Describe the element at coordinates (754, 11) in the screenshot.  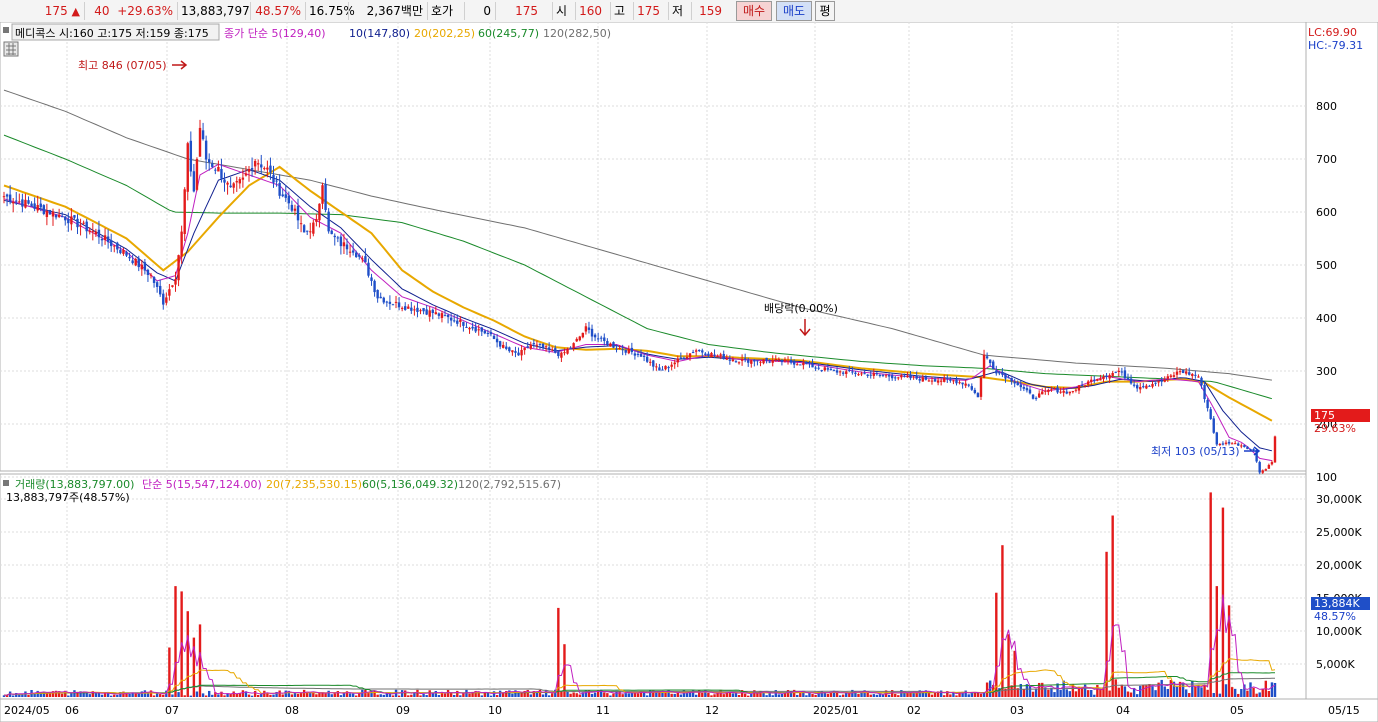
I see `buy-button: 매수` at that location.